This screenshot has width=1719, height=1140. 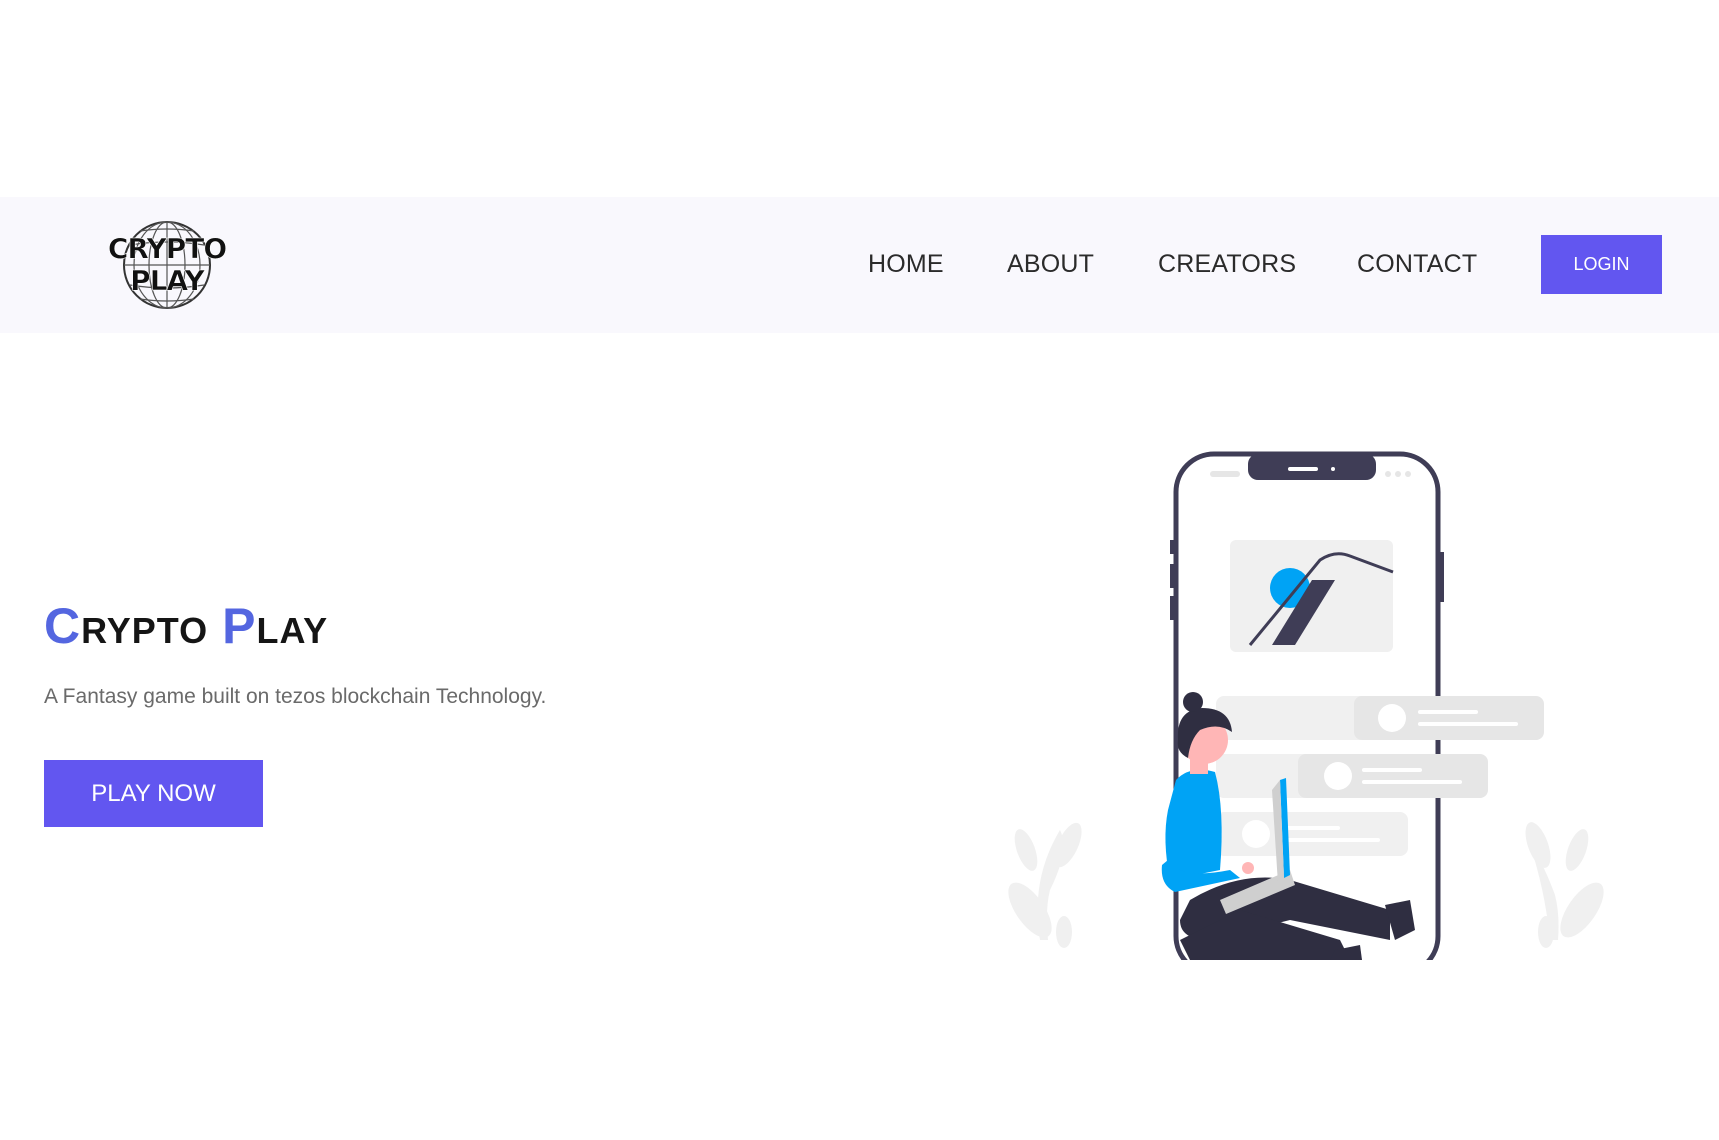 I want to click on left-plant-icon, so click(x=1045, y=885).